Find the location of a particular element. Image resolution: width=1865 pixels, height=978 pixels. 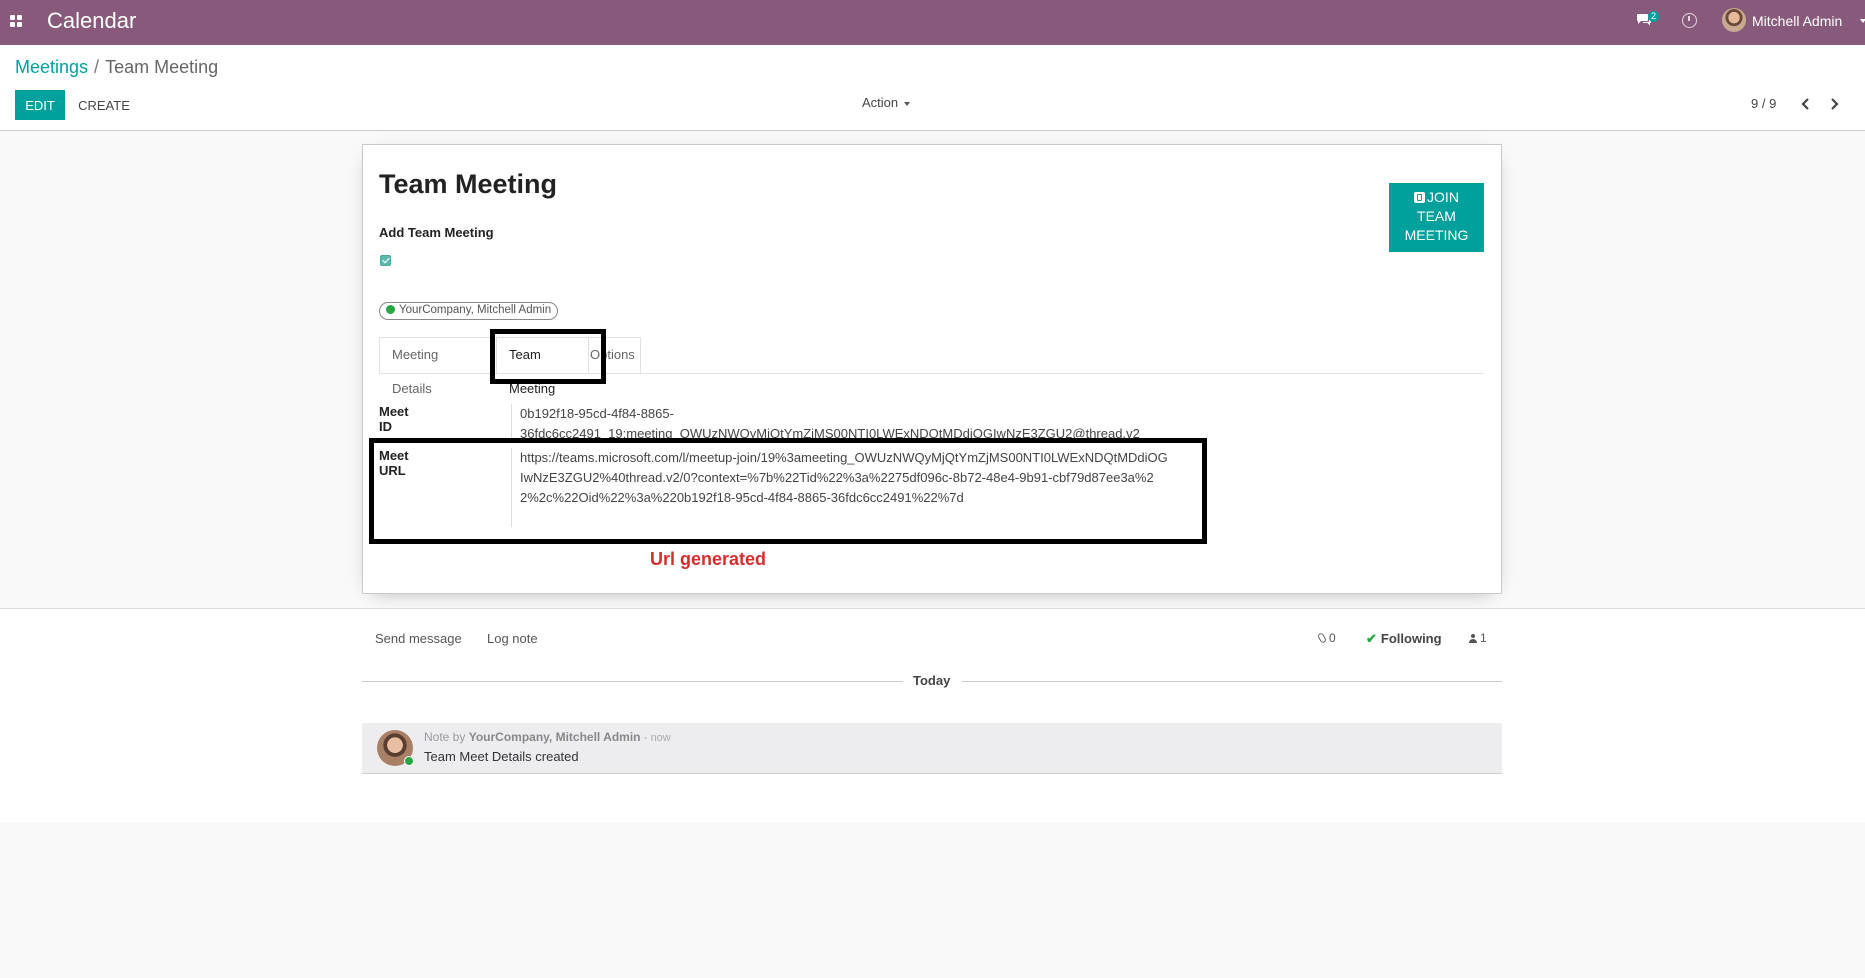

apps-menu-icon is located at coordinates (17, 21).